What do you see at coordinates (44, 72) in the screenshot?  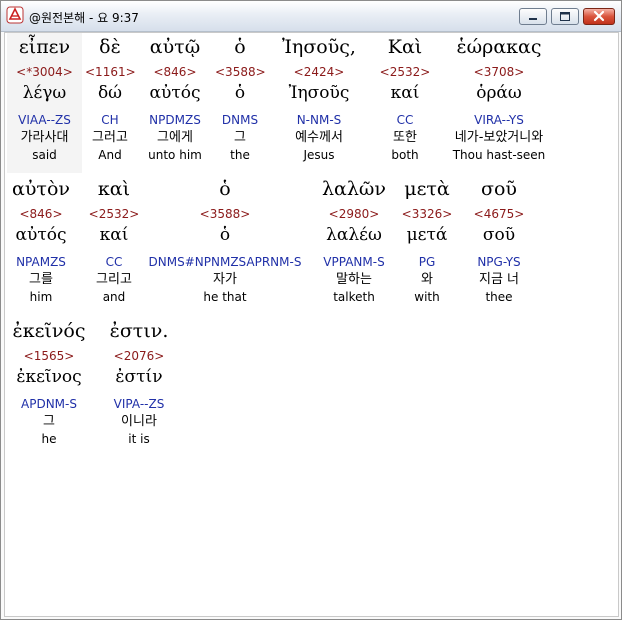 I see `strong-number: <*3004>` at bounding box center [44, 72].